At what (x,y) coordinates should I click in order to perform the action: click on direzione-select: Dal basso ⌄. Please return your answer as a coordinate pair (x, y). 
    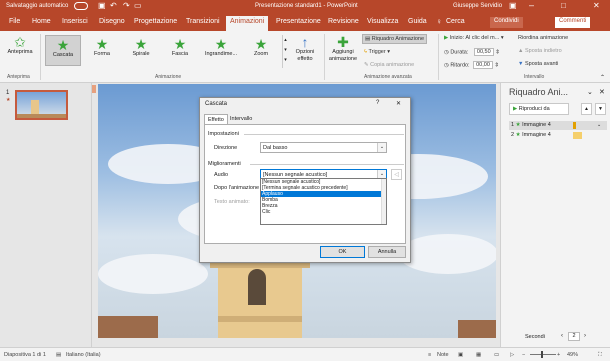
    Looking at the image, I should click on (323, 147).